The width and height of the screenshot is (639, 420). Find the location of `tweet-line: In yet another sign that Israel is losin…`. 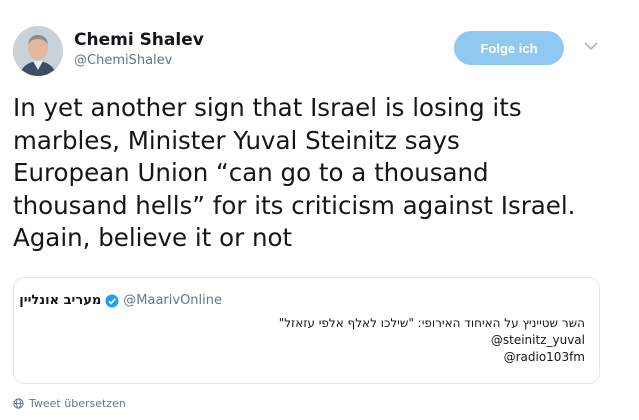

tweet-line: In yet another sign that Israel is losin… is located at coordinates (267, 107).